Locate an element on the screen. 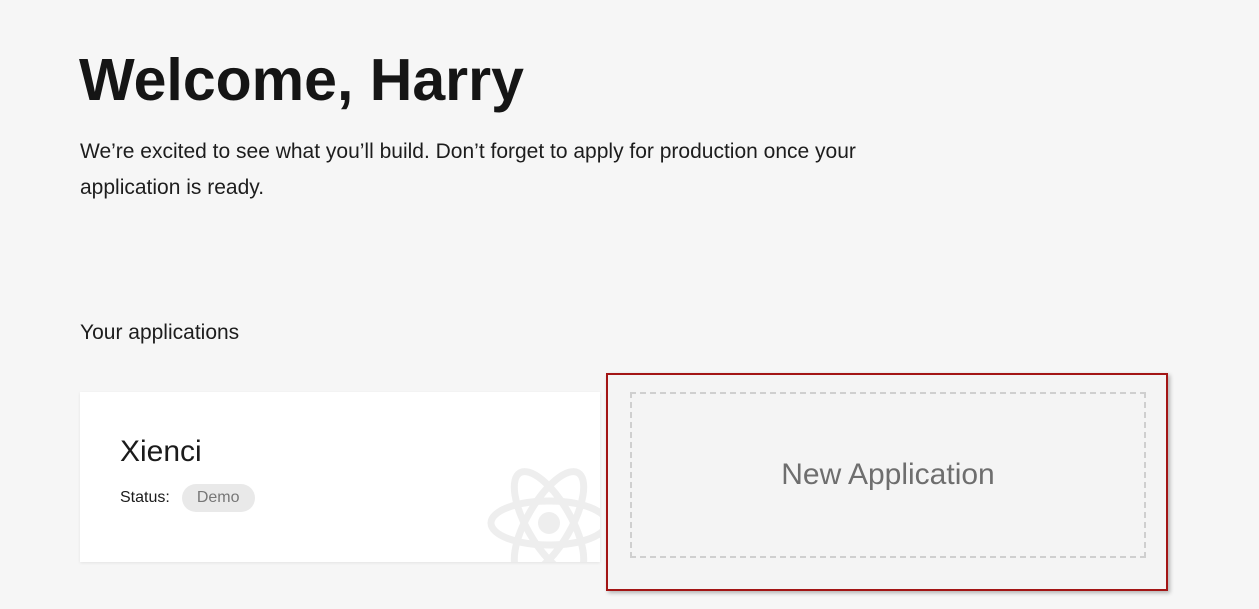 This screenshot has width=1259, height=609. status-label: Status: is located at coordinates (145, 497).